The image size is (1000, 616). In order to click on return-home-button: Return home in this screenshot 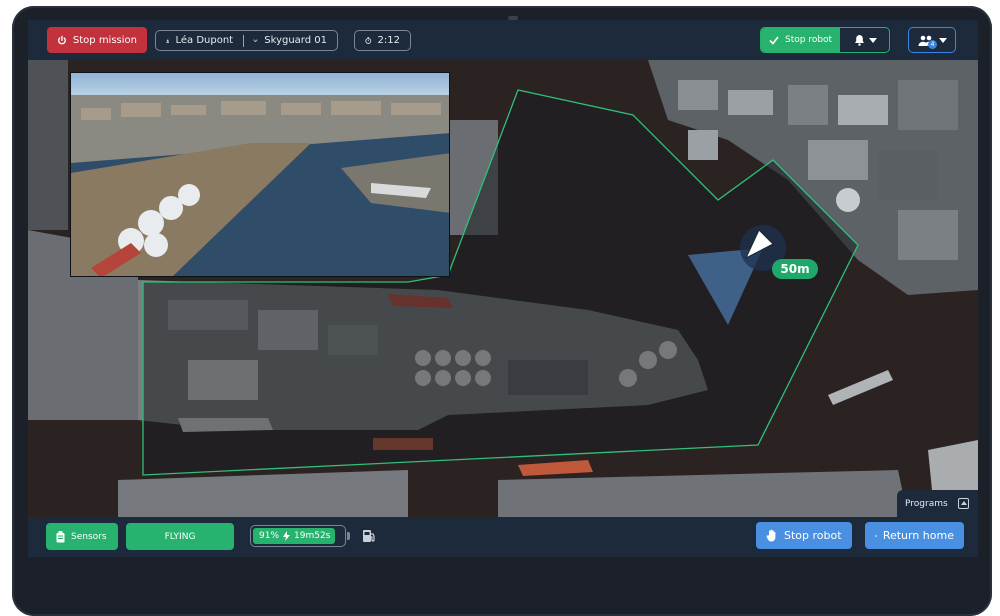, I will do `click(914, 535)`.